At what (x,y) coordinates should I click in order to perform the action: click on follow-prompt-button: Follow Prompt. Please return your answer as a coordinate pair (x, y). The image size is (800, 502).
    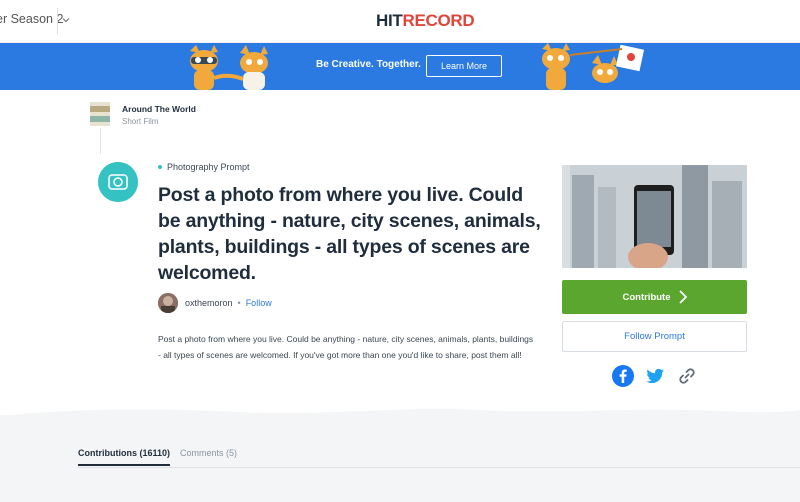
    Looking at the image, I should click on (654, 336).